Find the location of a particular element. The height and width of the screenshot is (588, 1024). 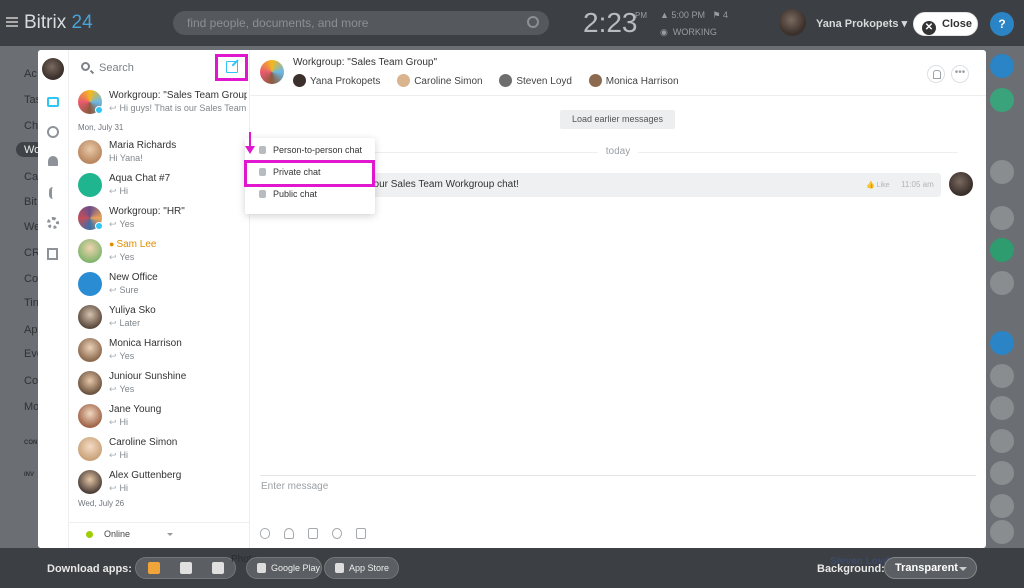

list-item: Caroline Simon ↩ Hi is located at coordinates (159, 450).